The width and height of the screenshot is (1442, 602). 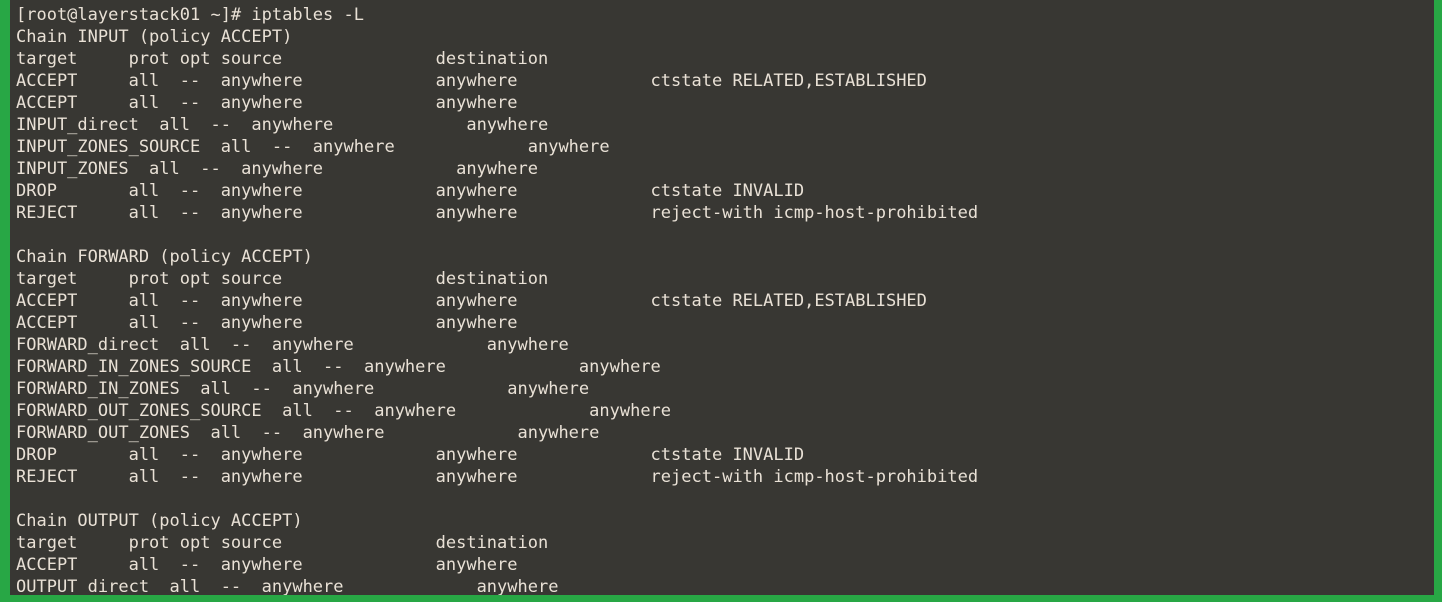 What do you see at coordinates (344, 125) in the screenshot?
I see `terminal-line: INPUT_direct all -- anywhere anywhere` at bounding box center [344, 125].